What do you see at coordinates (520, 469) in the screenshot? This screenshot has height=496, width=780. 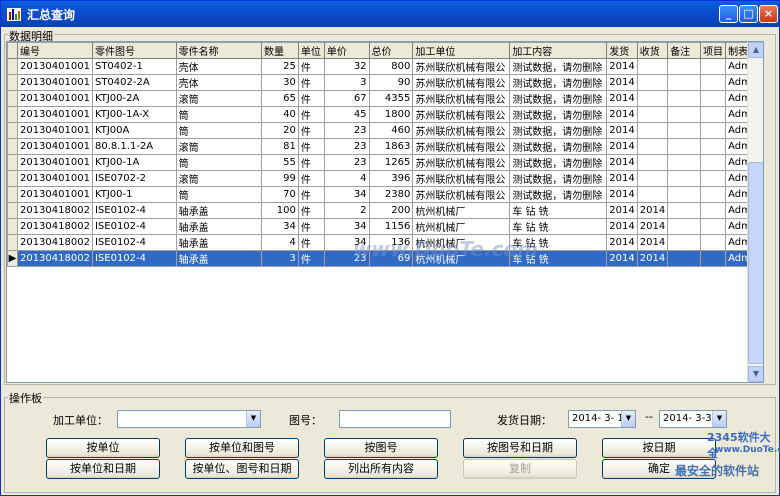 I see `copy-button: 复制` at bounding box center [520, 469].